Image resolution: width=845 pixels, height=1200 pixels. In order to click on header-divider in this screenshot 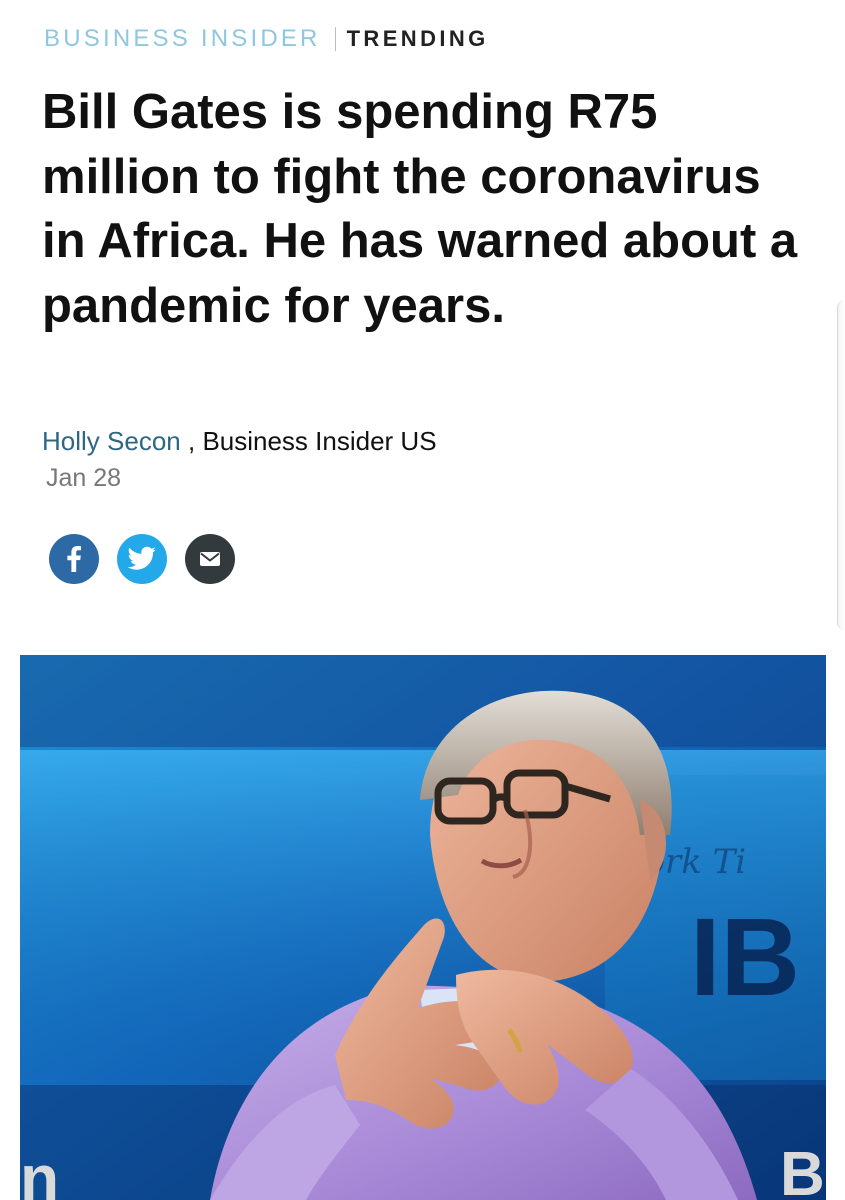, I will do `click(335, 39)`.